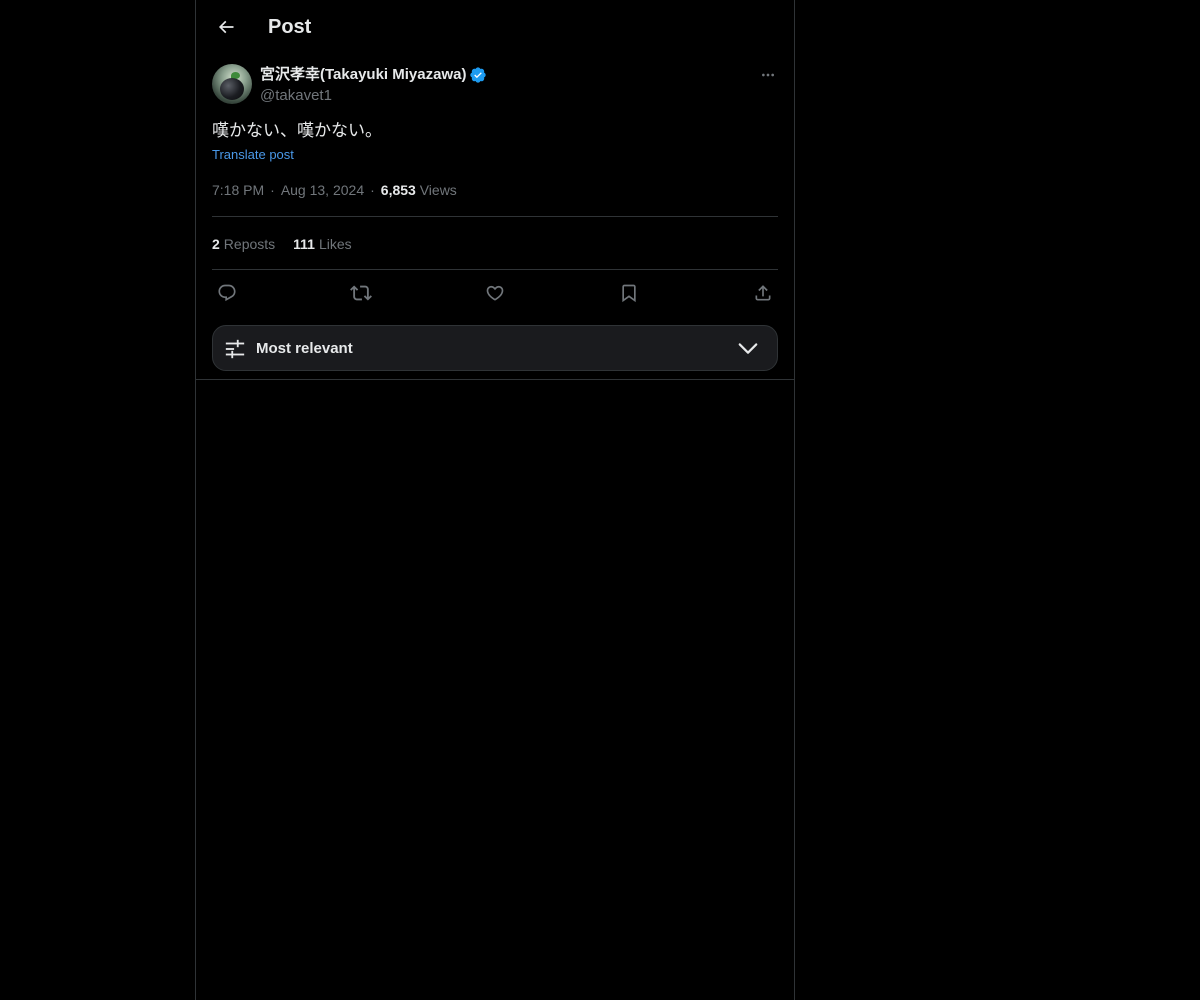  I want to click on arrow-left-icon, so click(226, 27).